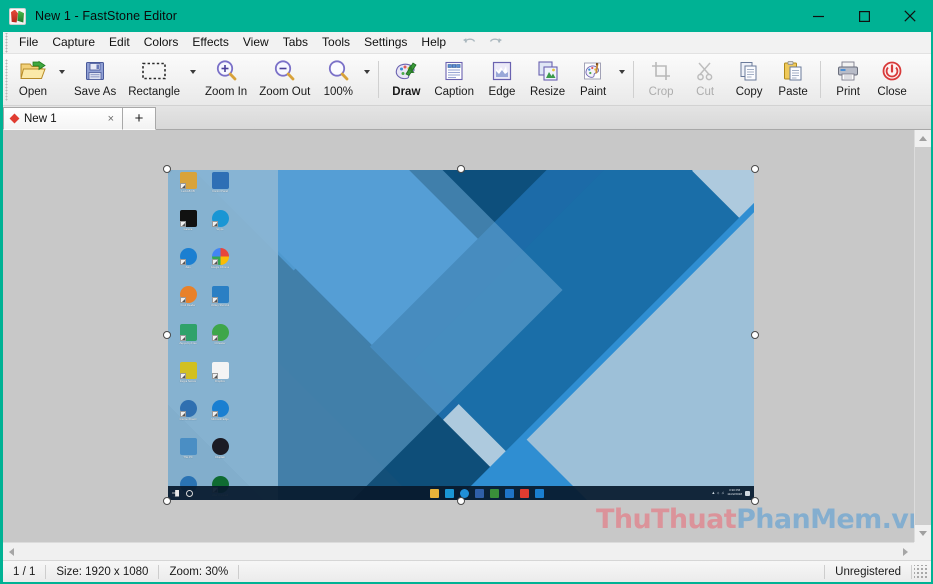 The height and width of the screenshot is (584, 933). Describe the element at coordinates (747, 493) in the screenshot. I see `action-center-icon` at that location.